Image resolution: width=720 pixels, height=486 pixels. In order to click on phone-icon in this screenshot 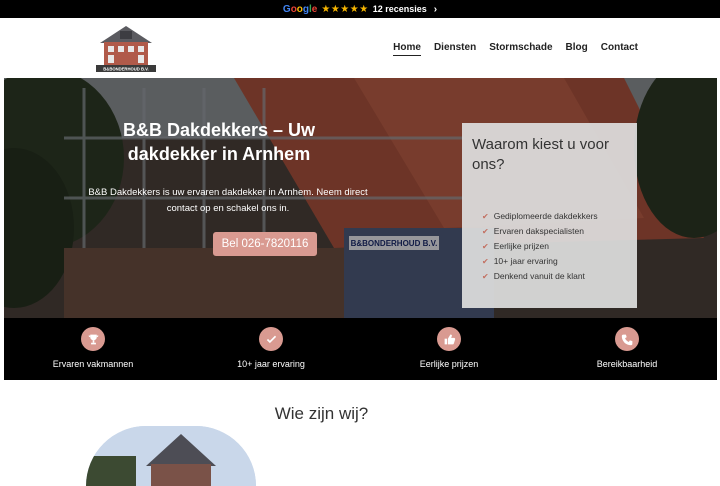, I will do `click(627, 339)`.